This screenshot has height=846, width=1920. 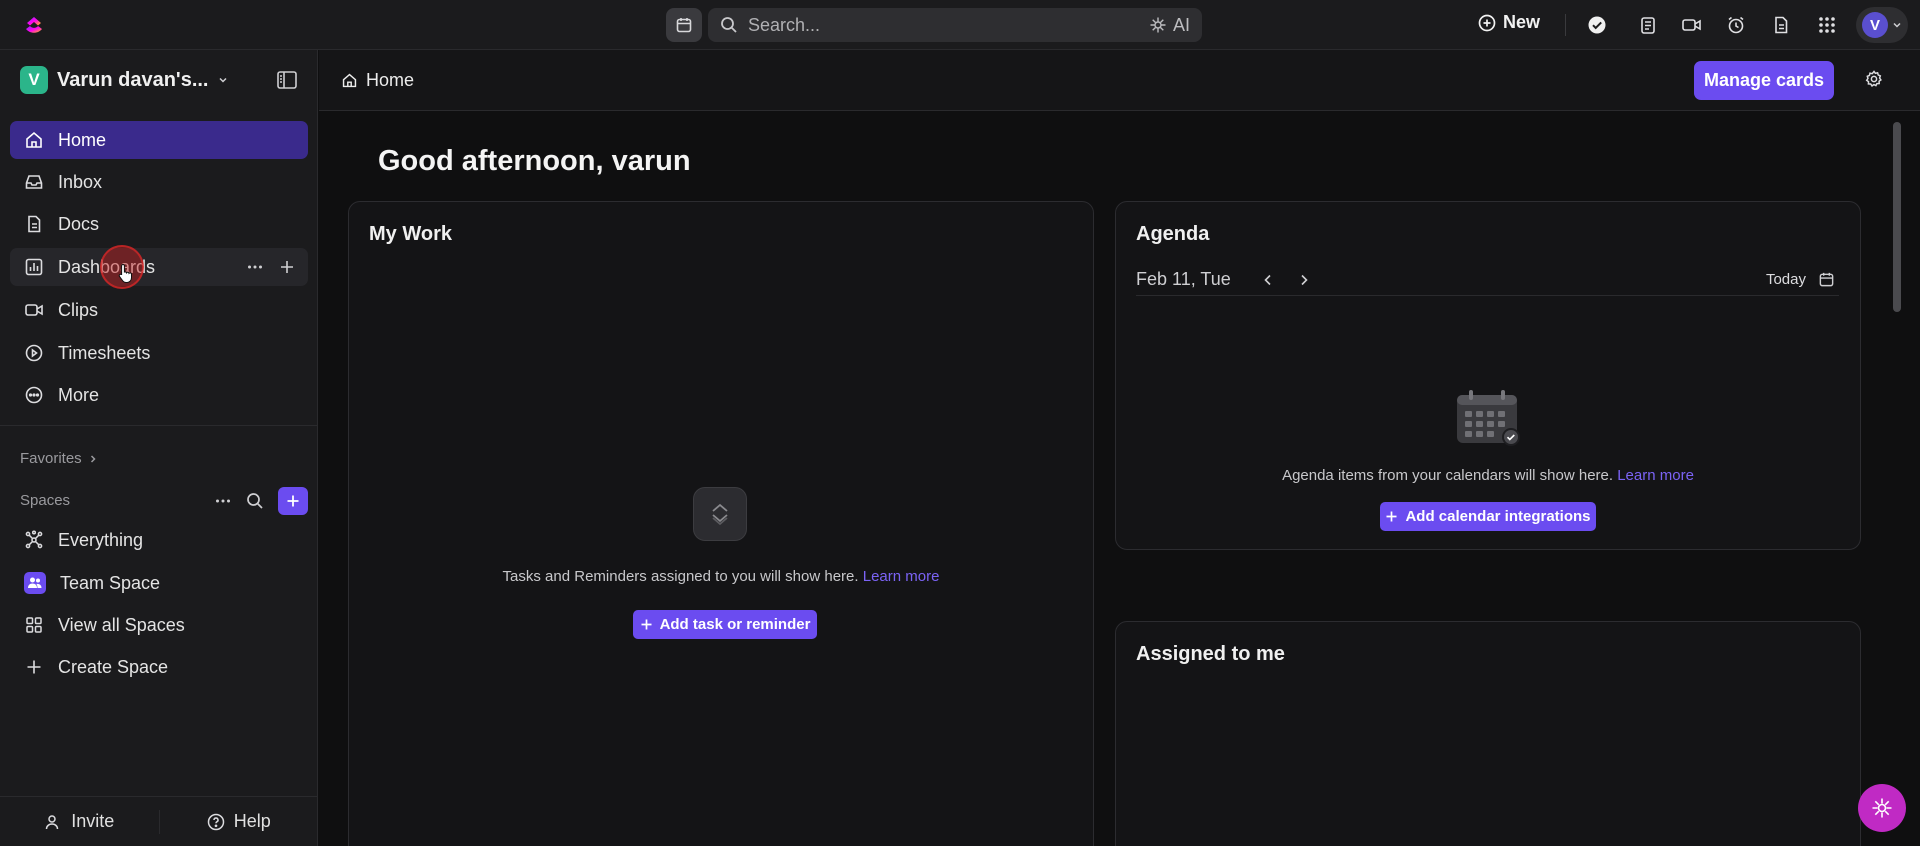 I want to click on avatar: V, so click(x=1875, y=25).